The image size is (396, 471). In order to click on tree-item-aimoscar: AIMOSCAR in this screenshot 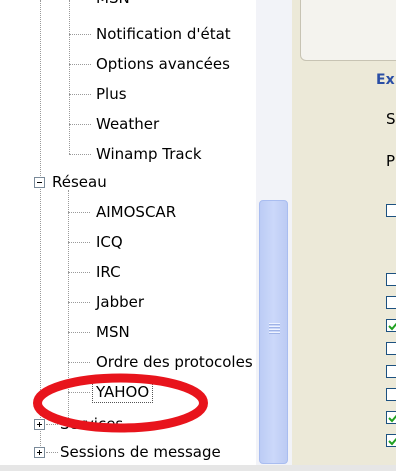, I will do `click(136, 212)`.